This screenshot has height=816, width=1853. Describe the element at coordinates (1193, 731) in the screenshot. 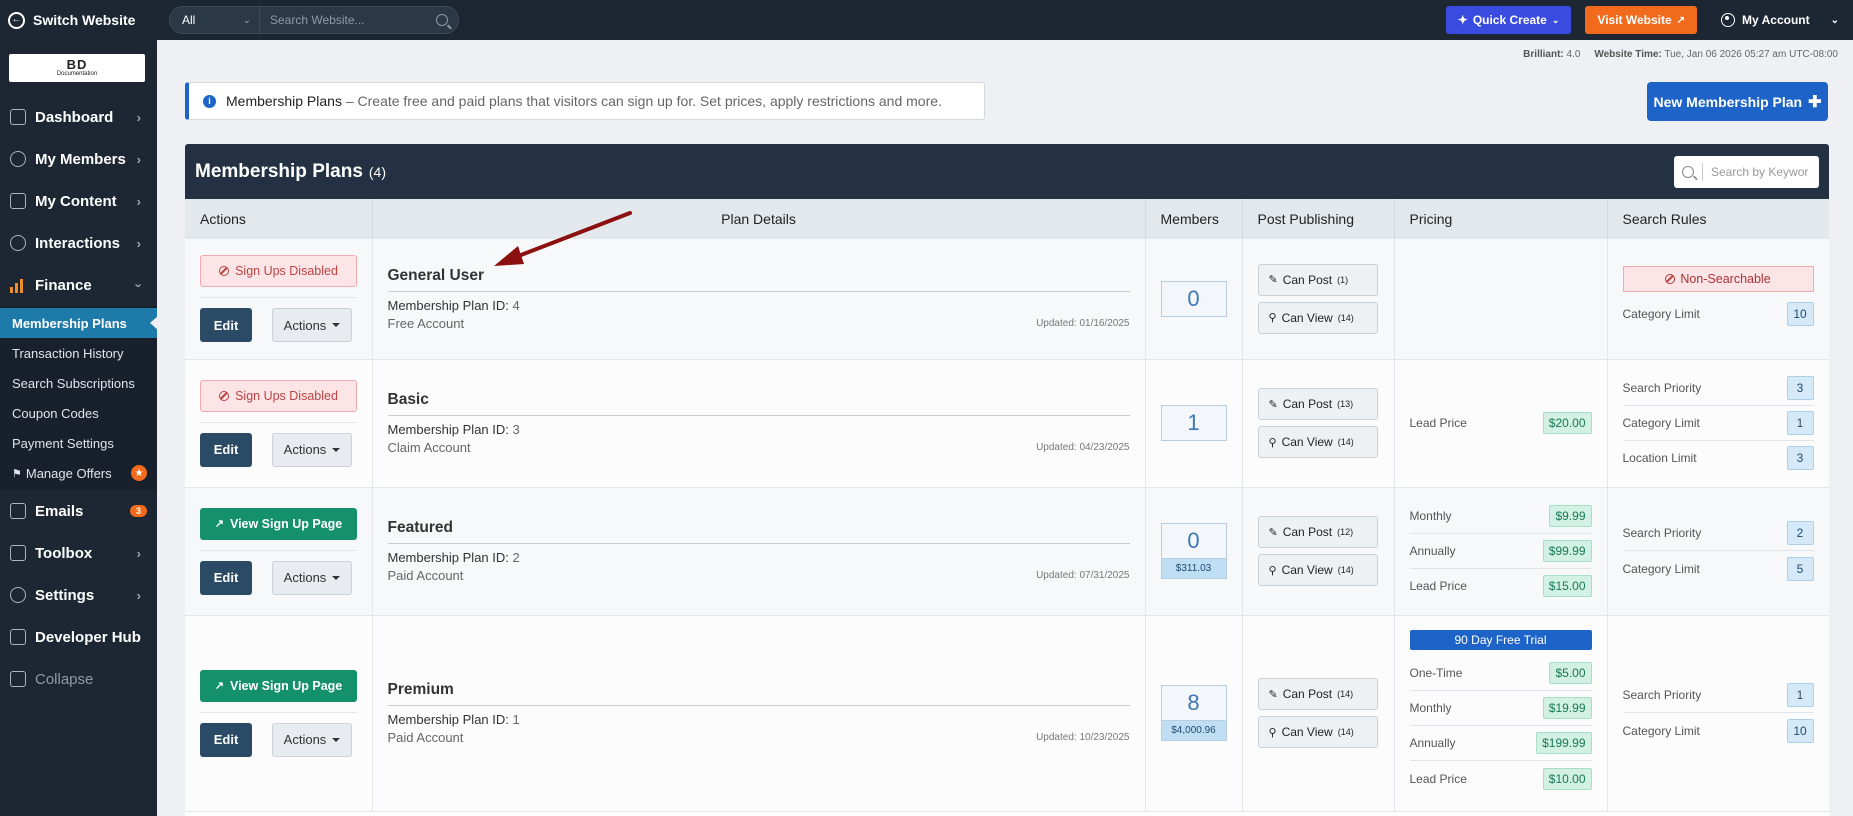

I see `member-revenue: $4,000.96` at that location.